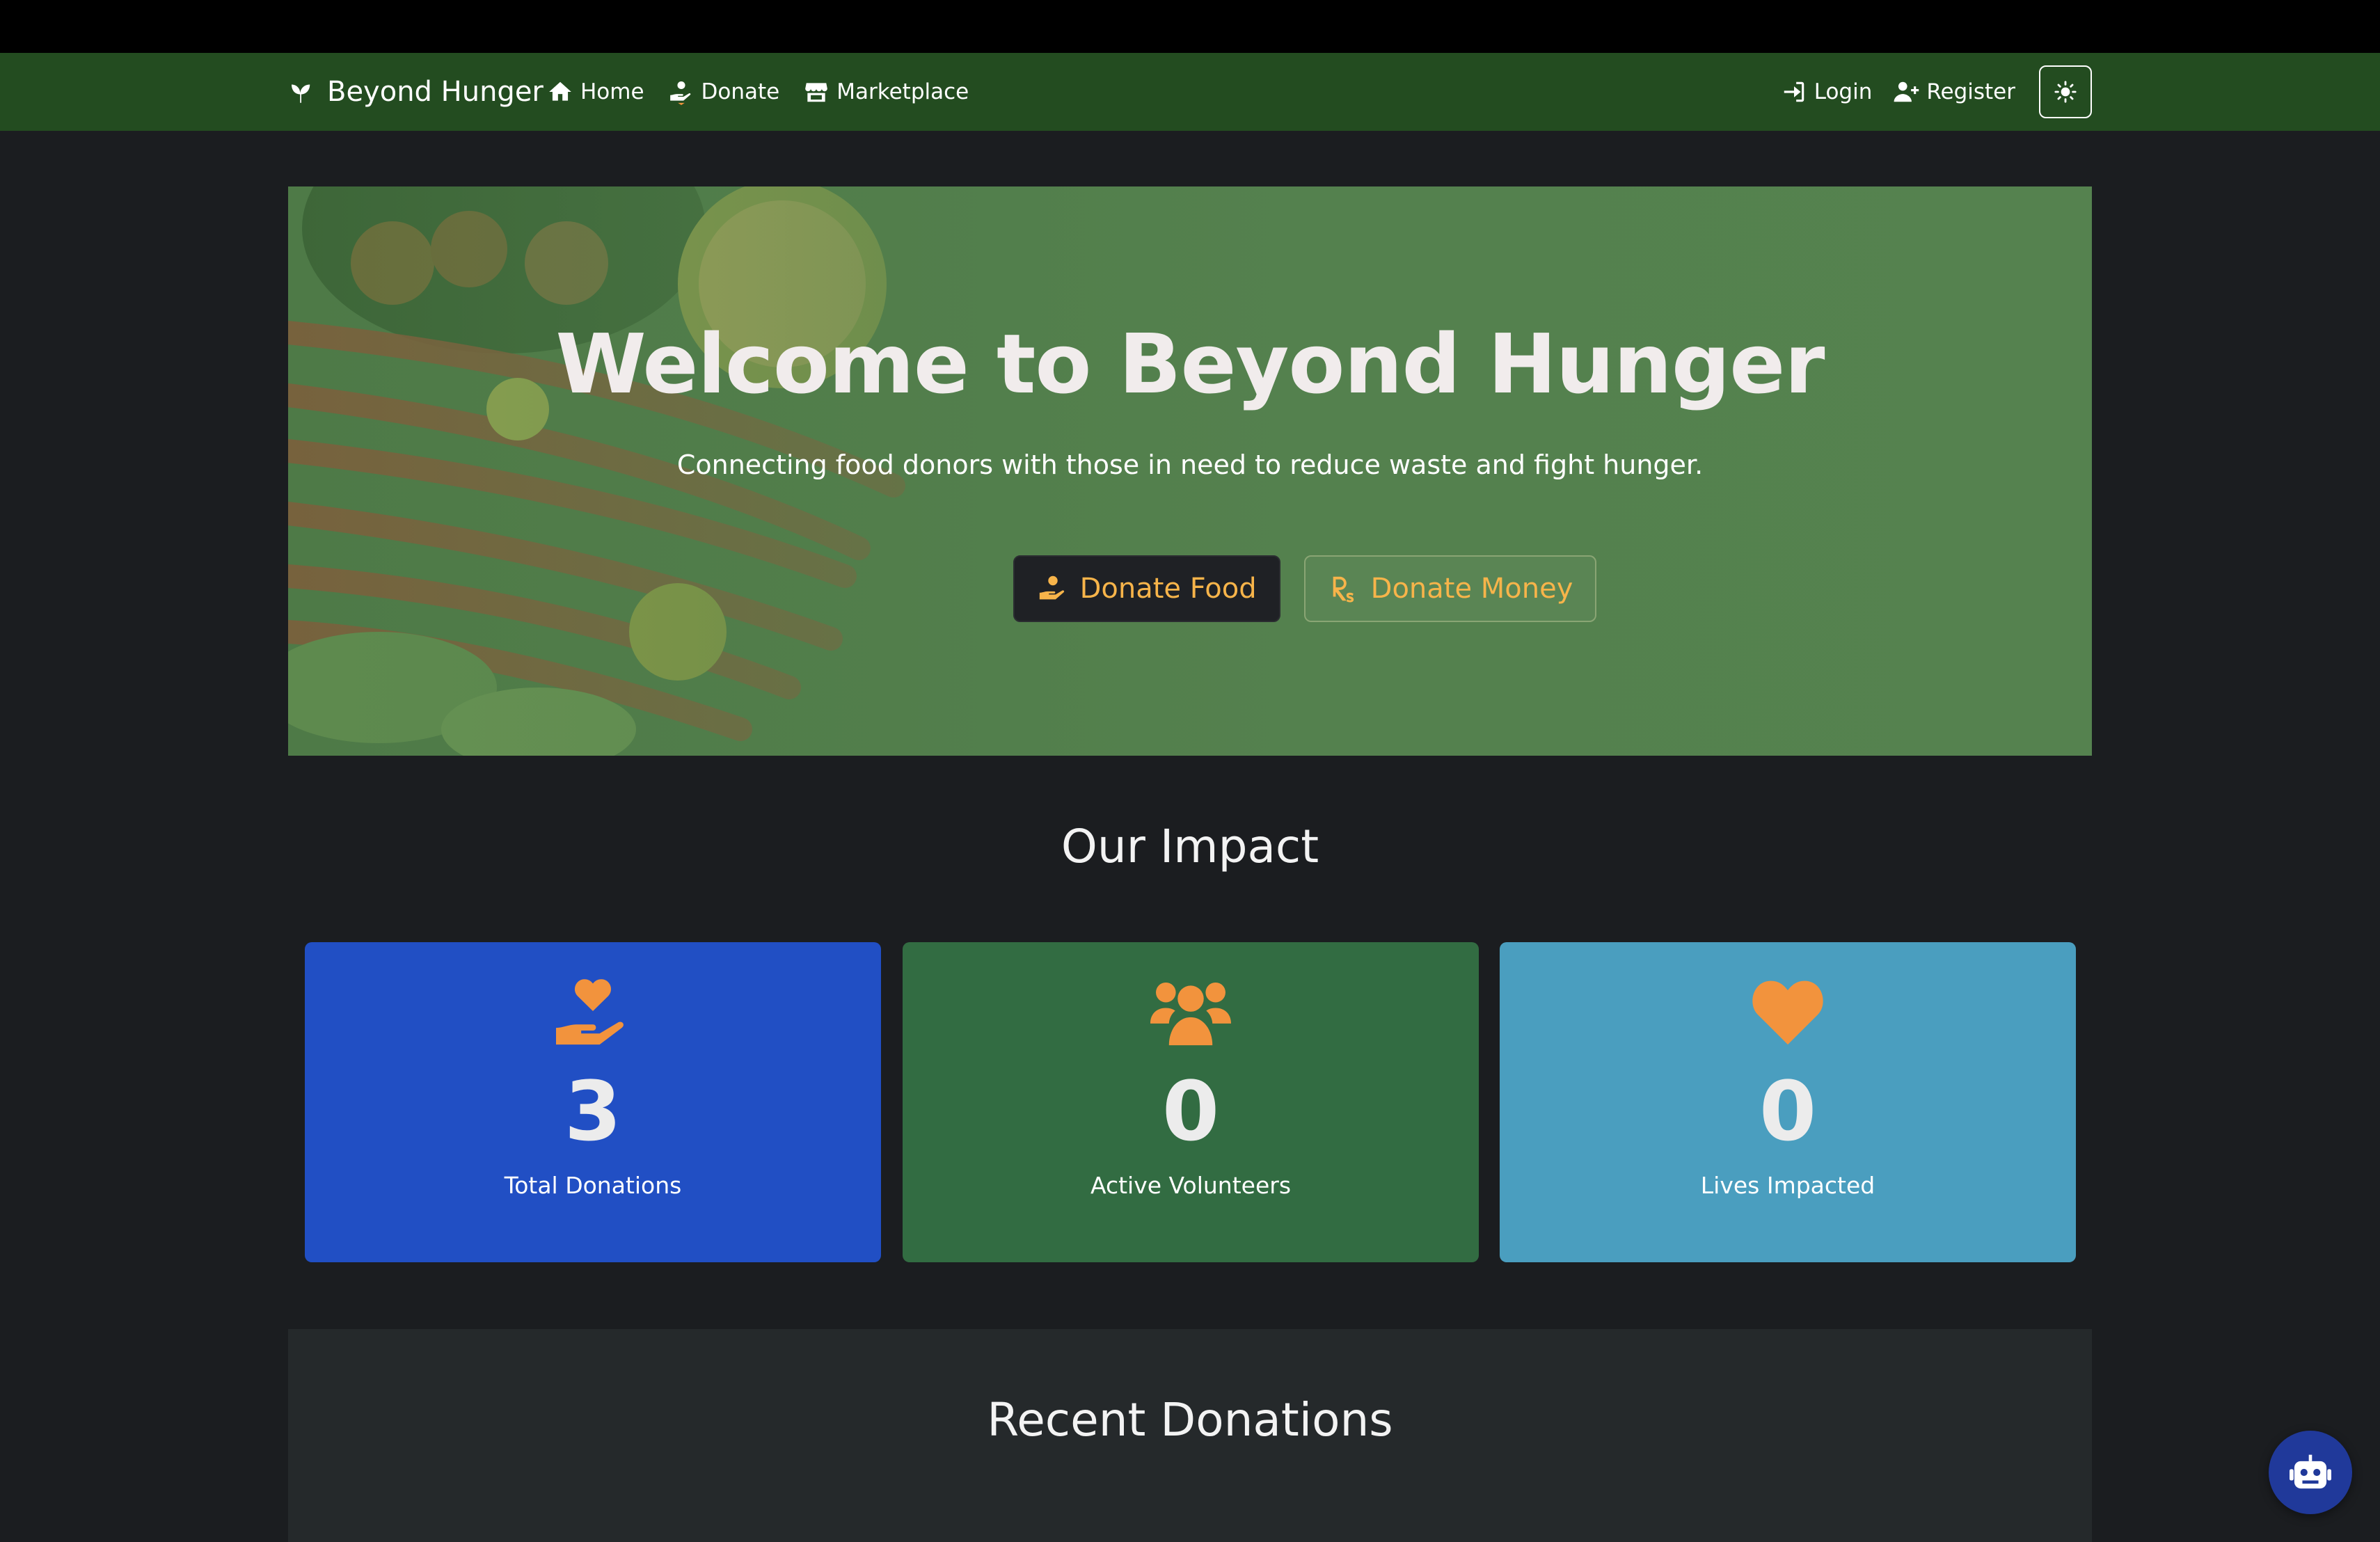 The image size is (2380, 1542). What do you see at coordinates (1190, 364) in the screenshot?
I see `hero-title: Welcome to Beyond Hunger` at bounding box center [1190, 364].